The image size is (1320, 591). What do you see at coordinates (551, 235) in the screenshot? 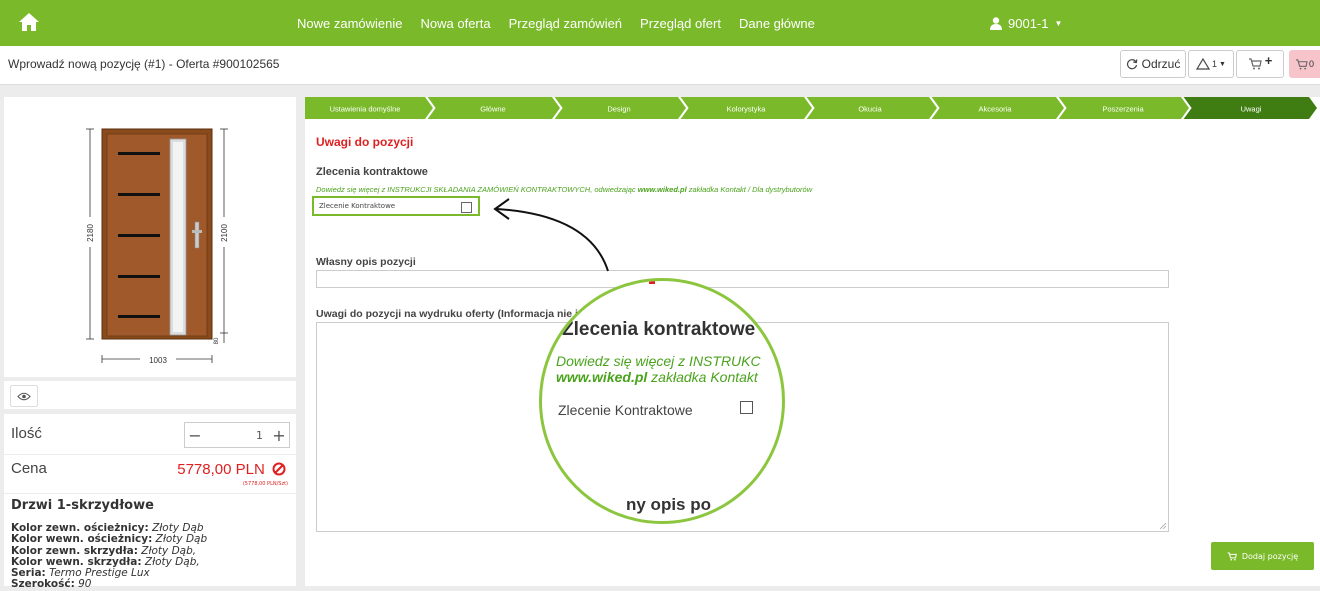
I see `callout-arrow` at bounding box center [551, 235].